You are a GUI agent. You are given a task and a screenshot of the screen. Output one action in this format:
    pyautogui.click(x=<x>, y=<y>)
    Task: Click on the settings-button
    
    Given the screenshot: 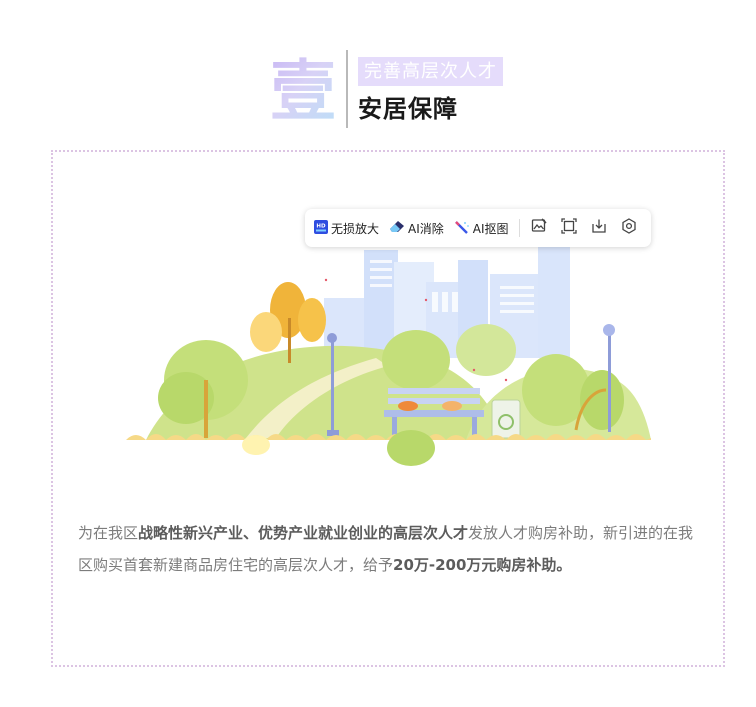 What is the action you would take?
    pyautogui.click(x=629, y=228)
    